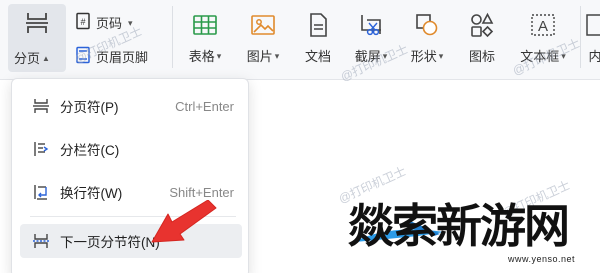 Image resolution: width=600 pixels, height=273 pixels. I want to click on table-icon, so click(205, 25).